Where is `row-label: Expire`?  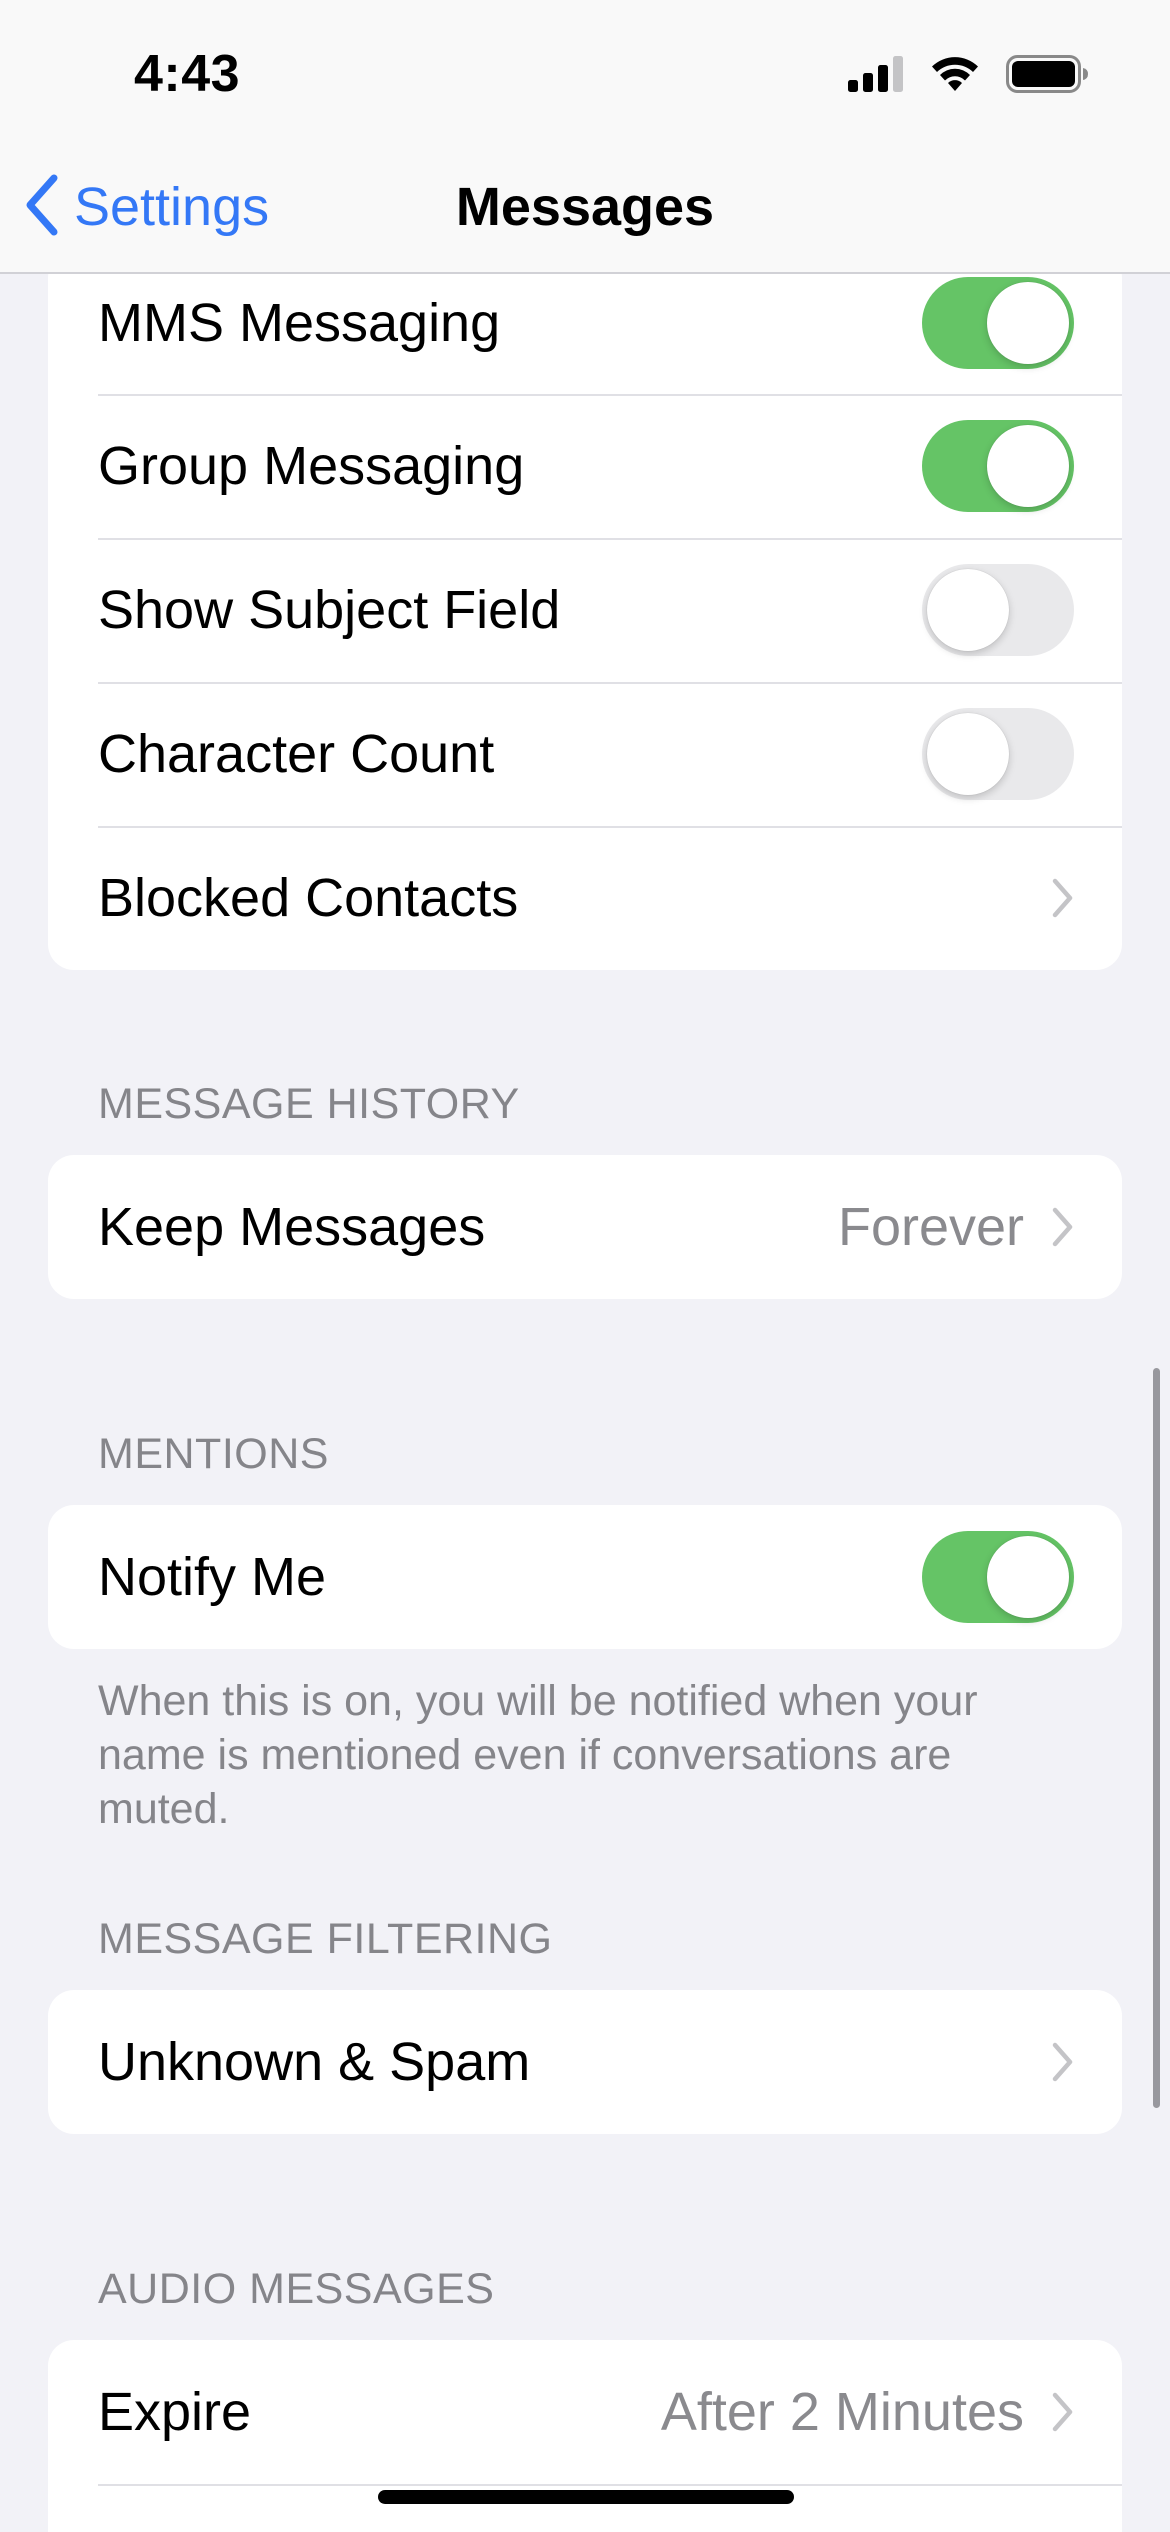
row-label: Expire is located at coordinates (175, 2412).